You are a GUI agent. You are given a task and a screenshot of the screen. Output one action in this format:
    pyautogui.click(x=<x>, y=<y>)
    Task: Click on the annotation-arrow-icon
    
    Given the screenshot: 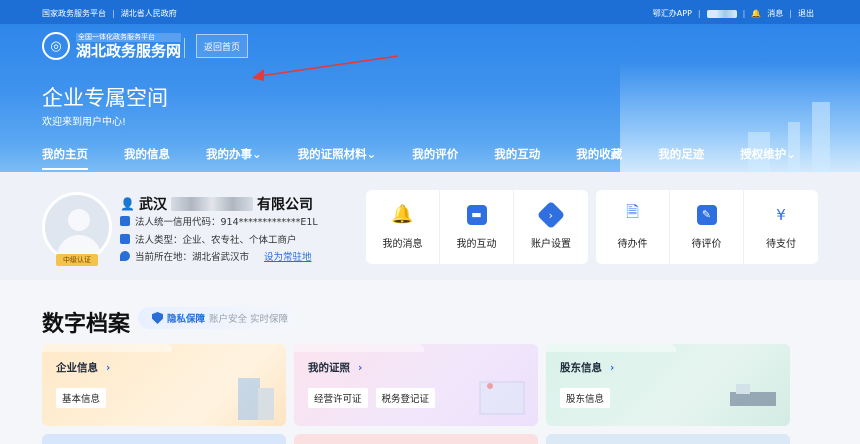 What is the action you would take?
    pyautogui.click(x=325, y=68)
    